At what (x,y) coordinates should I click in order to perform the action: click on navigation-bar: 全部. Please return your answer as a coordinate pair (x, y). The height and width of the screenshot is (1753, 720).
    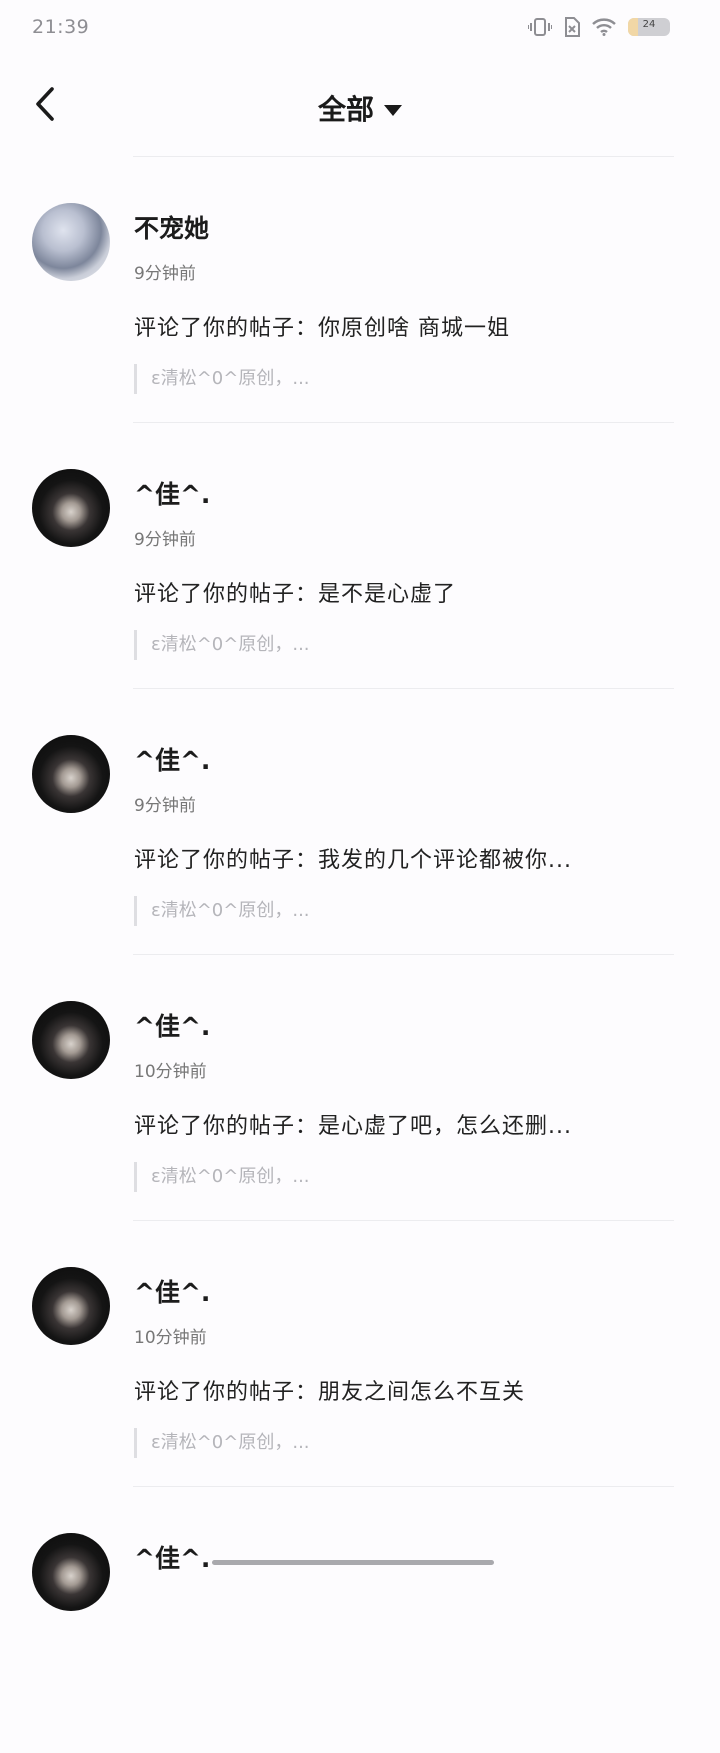
    Looking at the image, I should click on (360, 105).